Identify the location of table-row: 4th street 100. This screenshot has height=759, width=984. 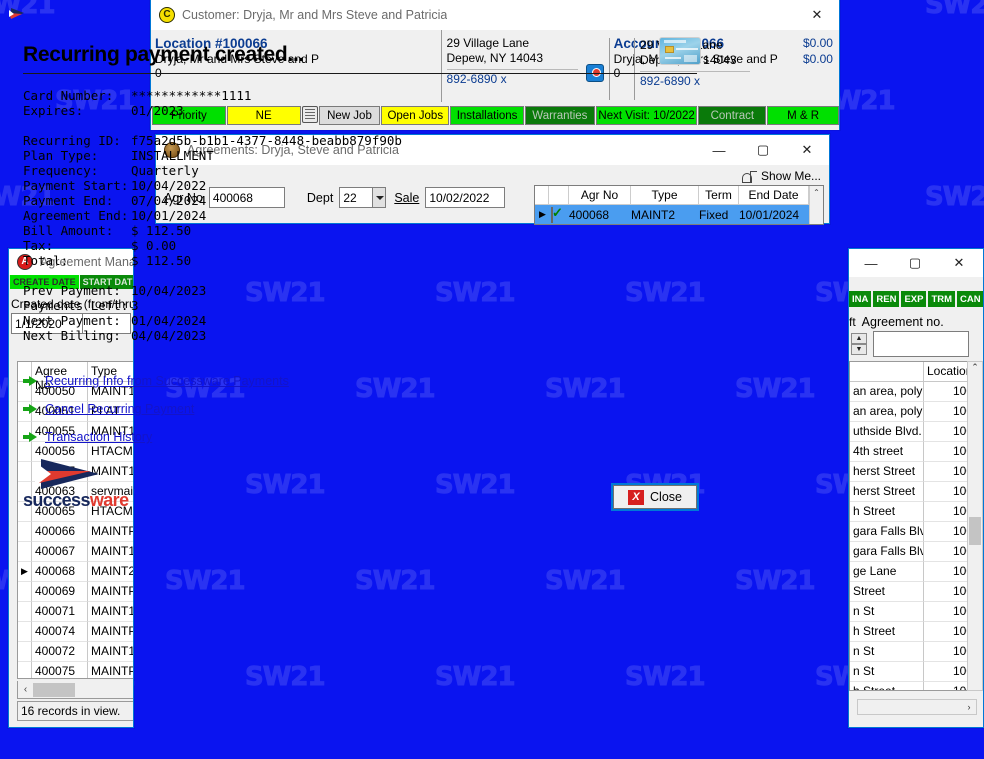
(913, 452).